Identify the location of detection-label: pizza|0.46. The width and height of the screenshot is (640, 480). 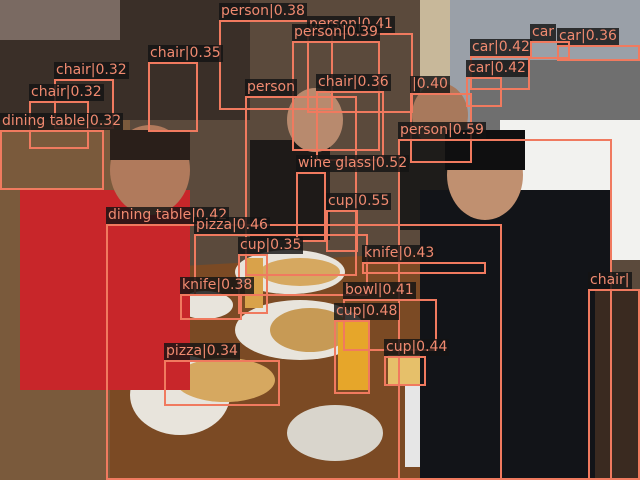
(232, 225).